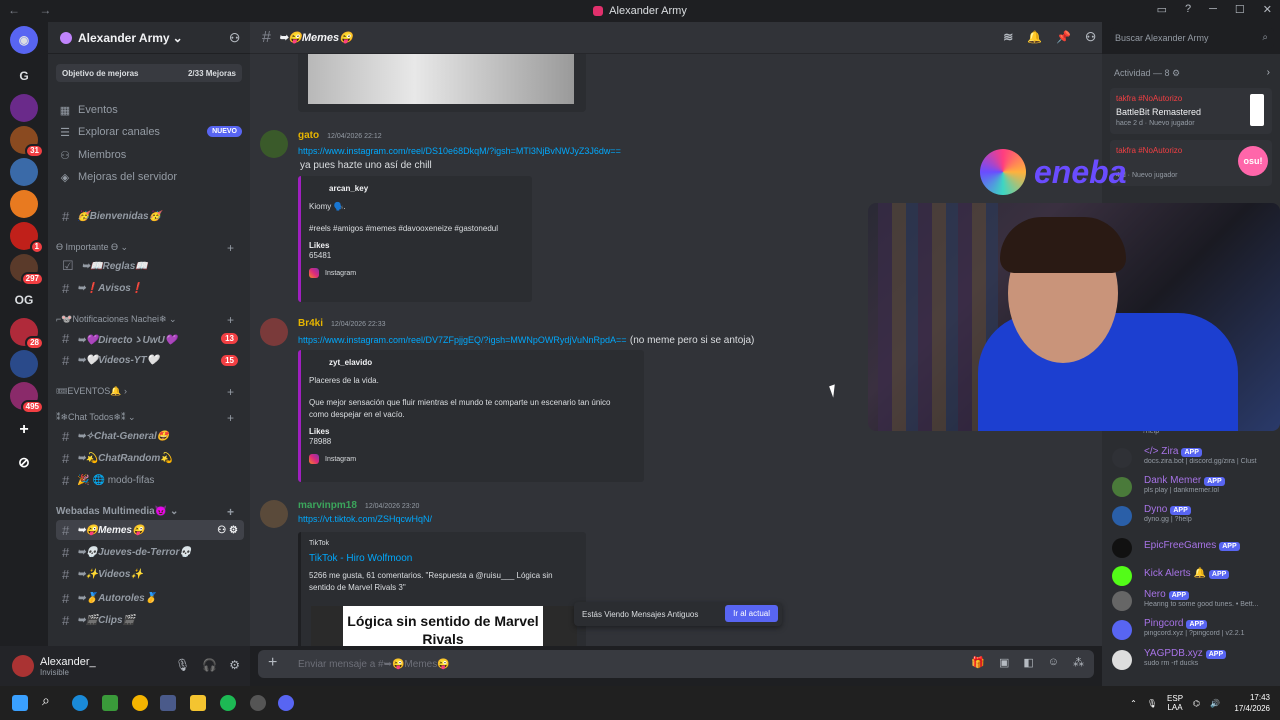 Image resolution: width=1280 pixels, height=720 pixels. What do you see at coordinates (27, 270) in the screenshot?
I see `server-icon: 297` at bounding box center [27, 270].